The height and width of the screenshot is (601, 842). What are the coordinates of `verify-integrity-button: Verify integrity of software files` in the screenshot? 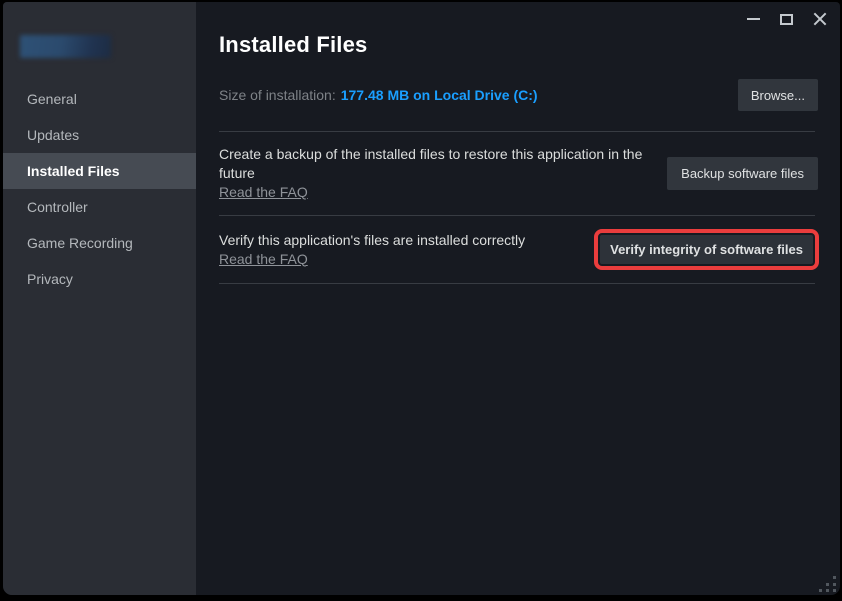 It's located at (706, 249).